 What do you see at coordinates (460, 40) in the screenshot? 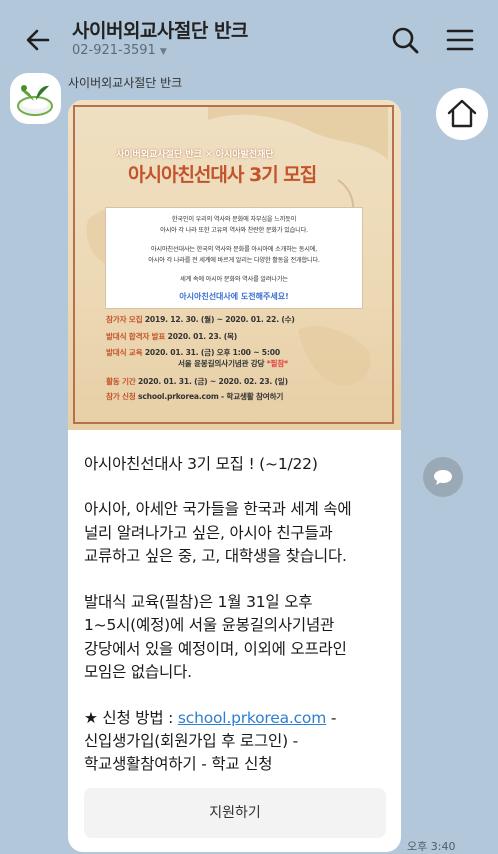
I see `hamburger-menu-icon` at bounding box center [460, 40].